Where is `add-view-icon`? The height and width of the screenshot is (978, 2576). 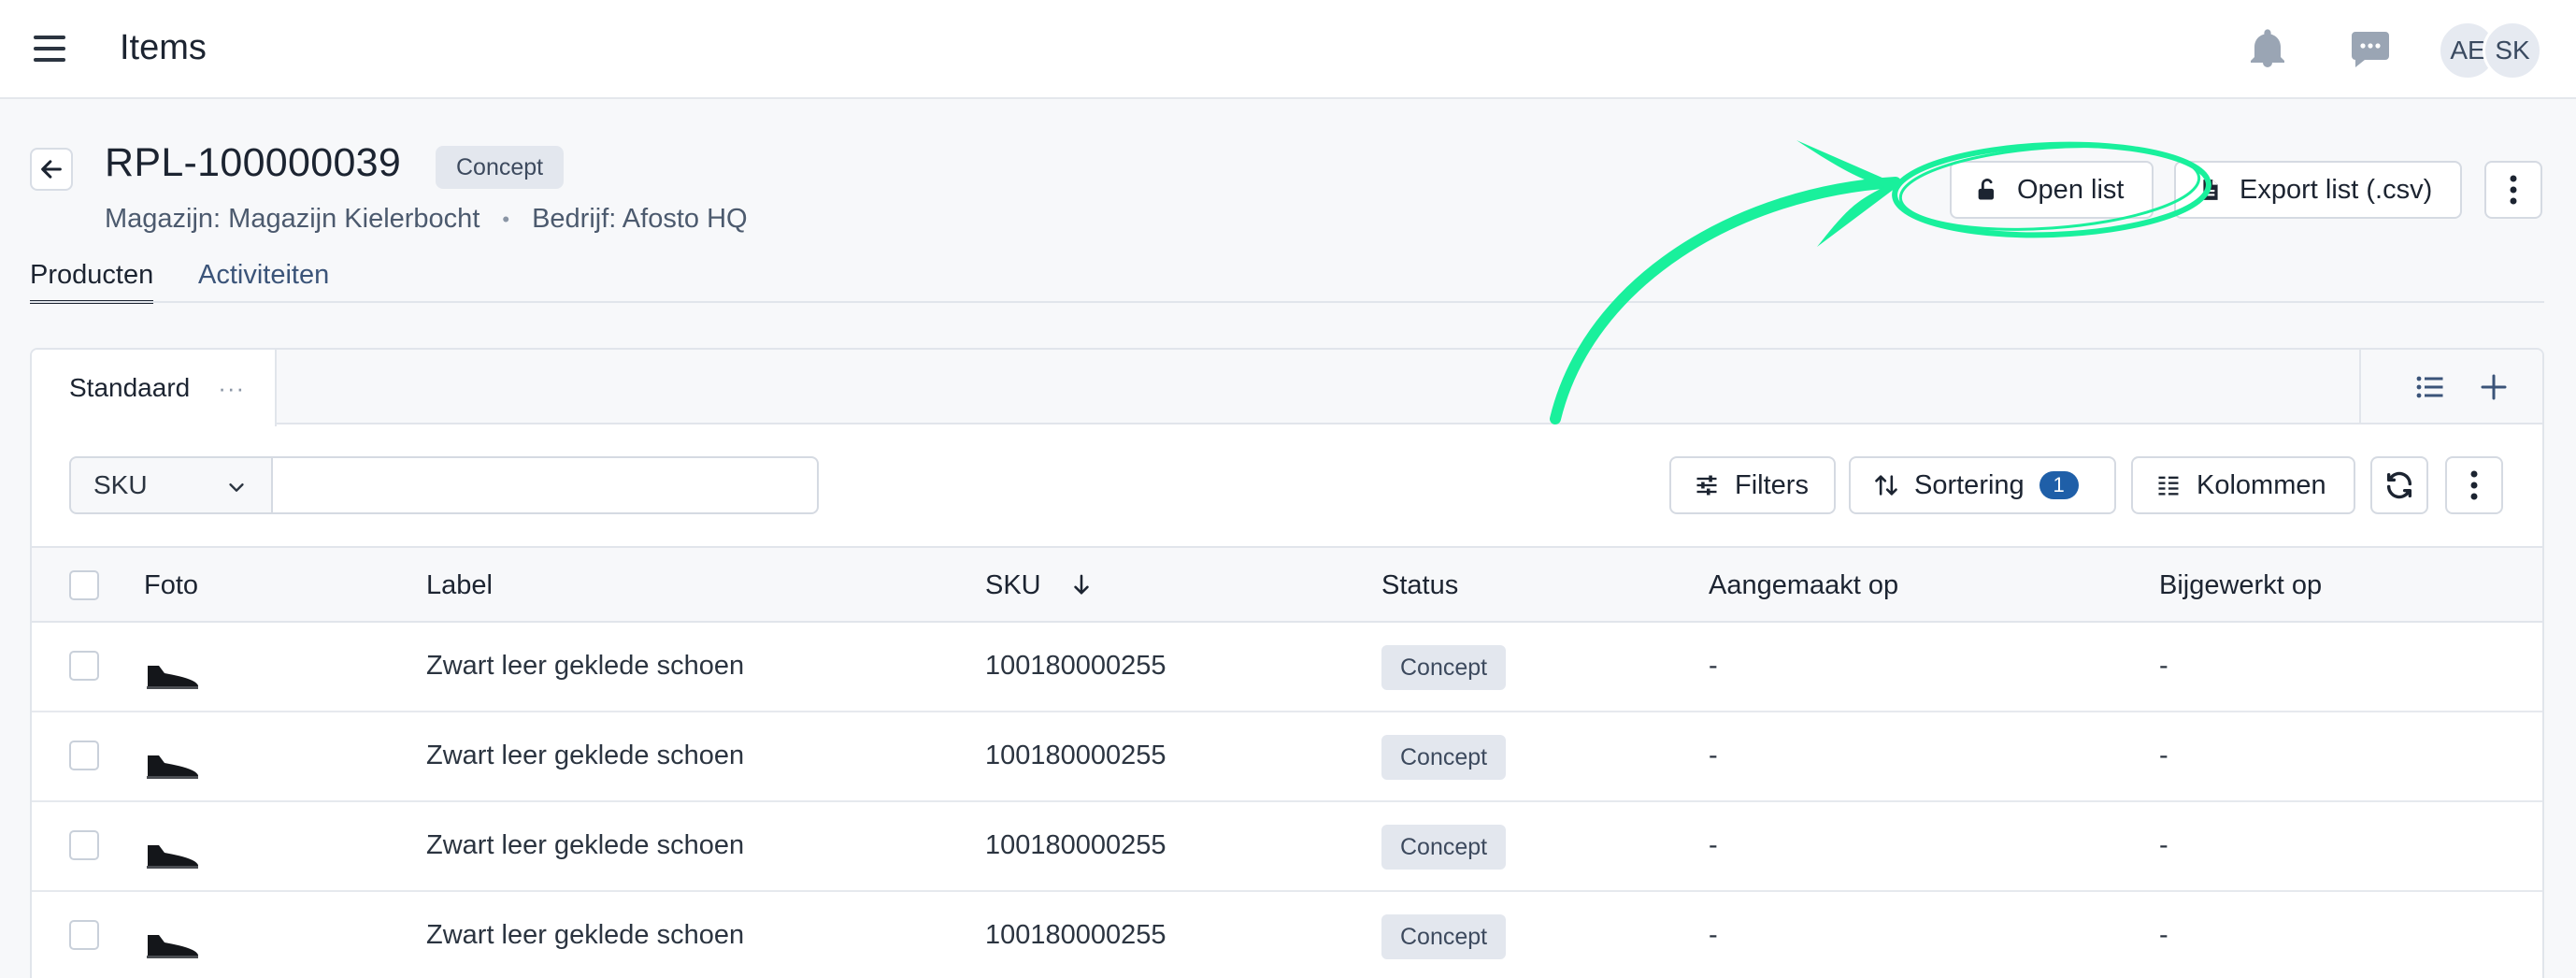
add-view-icon is located at coordinates (2494, 387).